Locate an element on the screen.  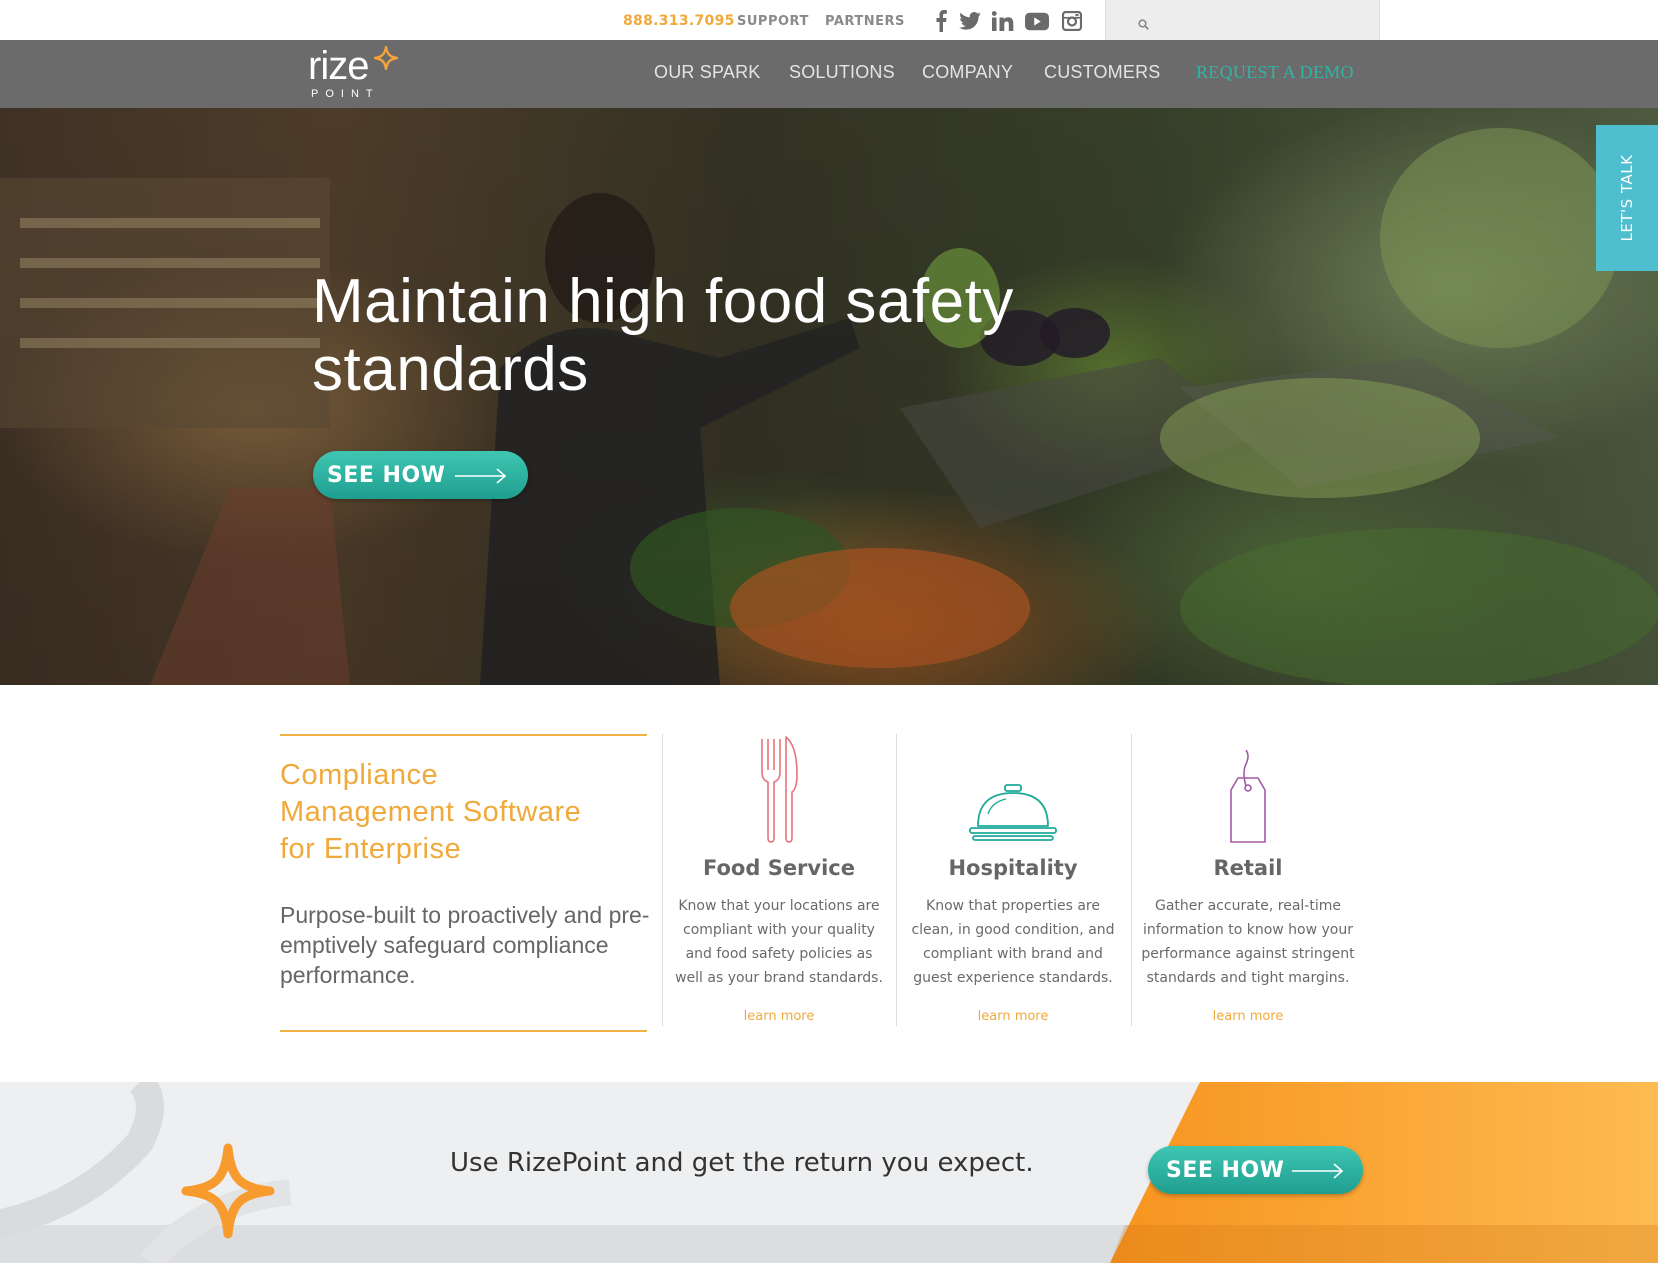
lets-talk-tab: LET'S TALK is located at coordinates (1627, 198).